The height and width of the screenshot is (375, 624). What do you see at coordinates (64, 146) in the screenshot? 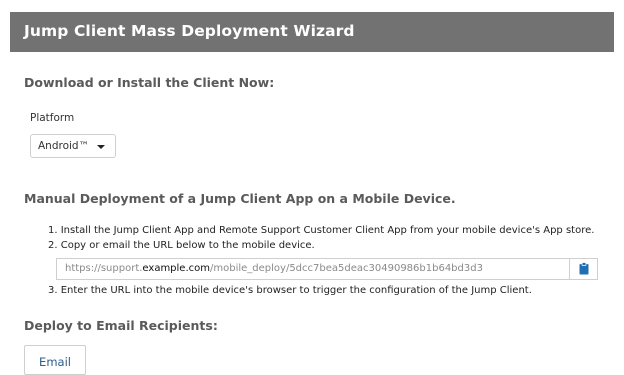
I see `platform-selected-value: Android™` at bounding box center [64, 146].